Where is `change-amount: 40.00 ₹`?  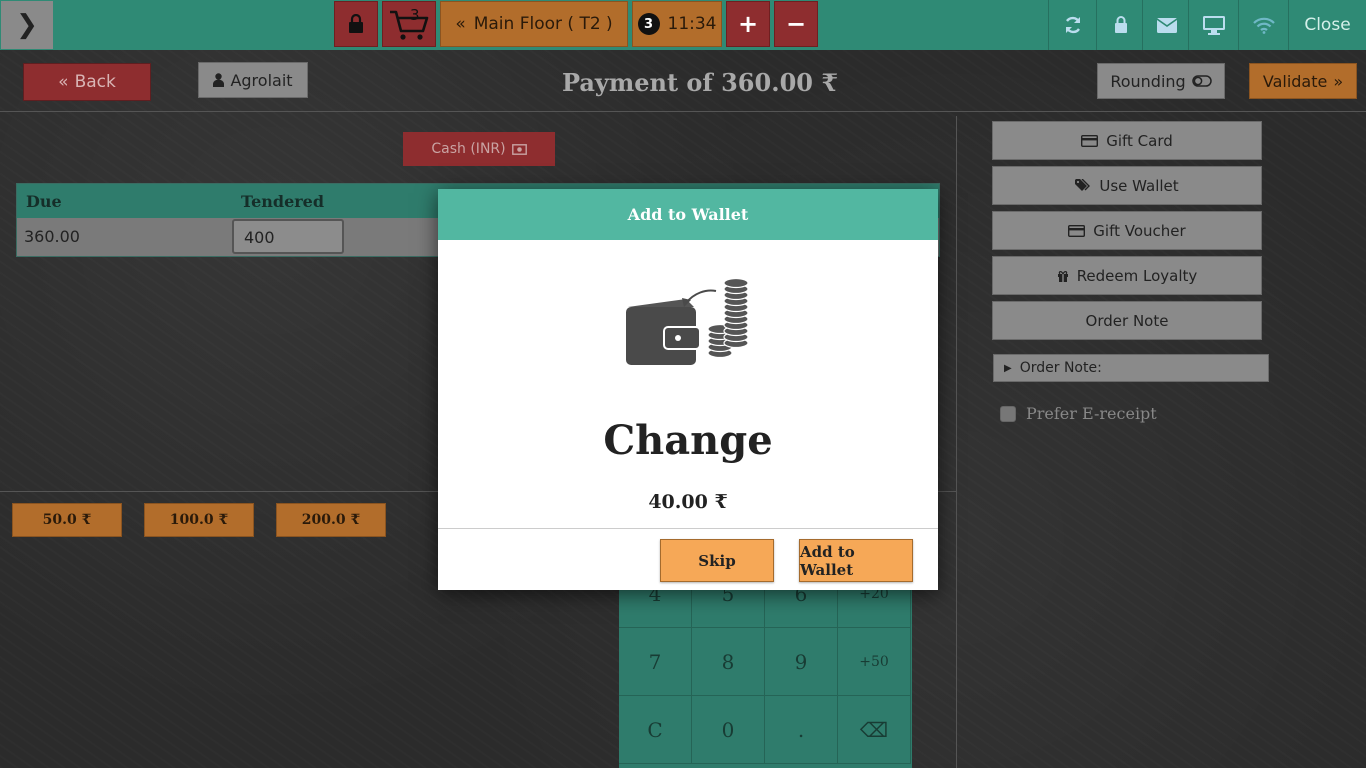 change-amount: 40.00 ₹ is located at coordinates (688, 502).